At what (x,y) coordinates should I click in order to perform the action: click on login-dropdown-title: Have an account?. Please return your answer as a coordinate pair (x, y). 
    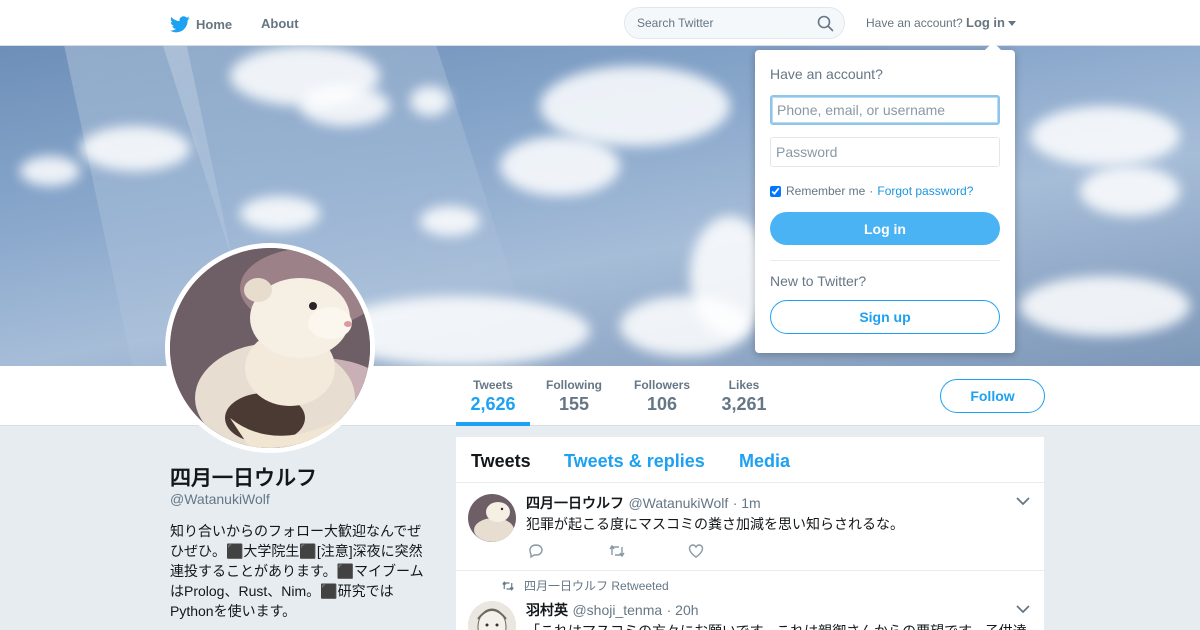
    Looking at the image, I should click on (826, 74).